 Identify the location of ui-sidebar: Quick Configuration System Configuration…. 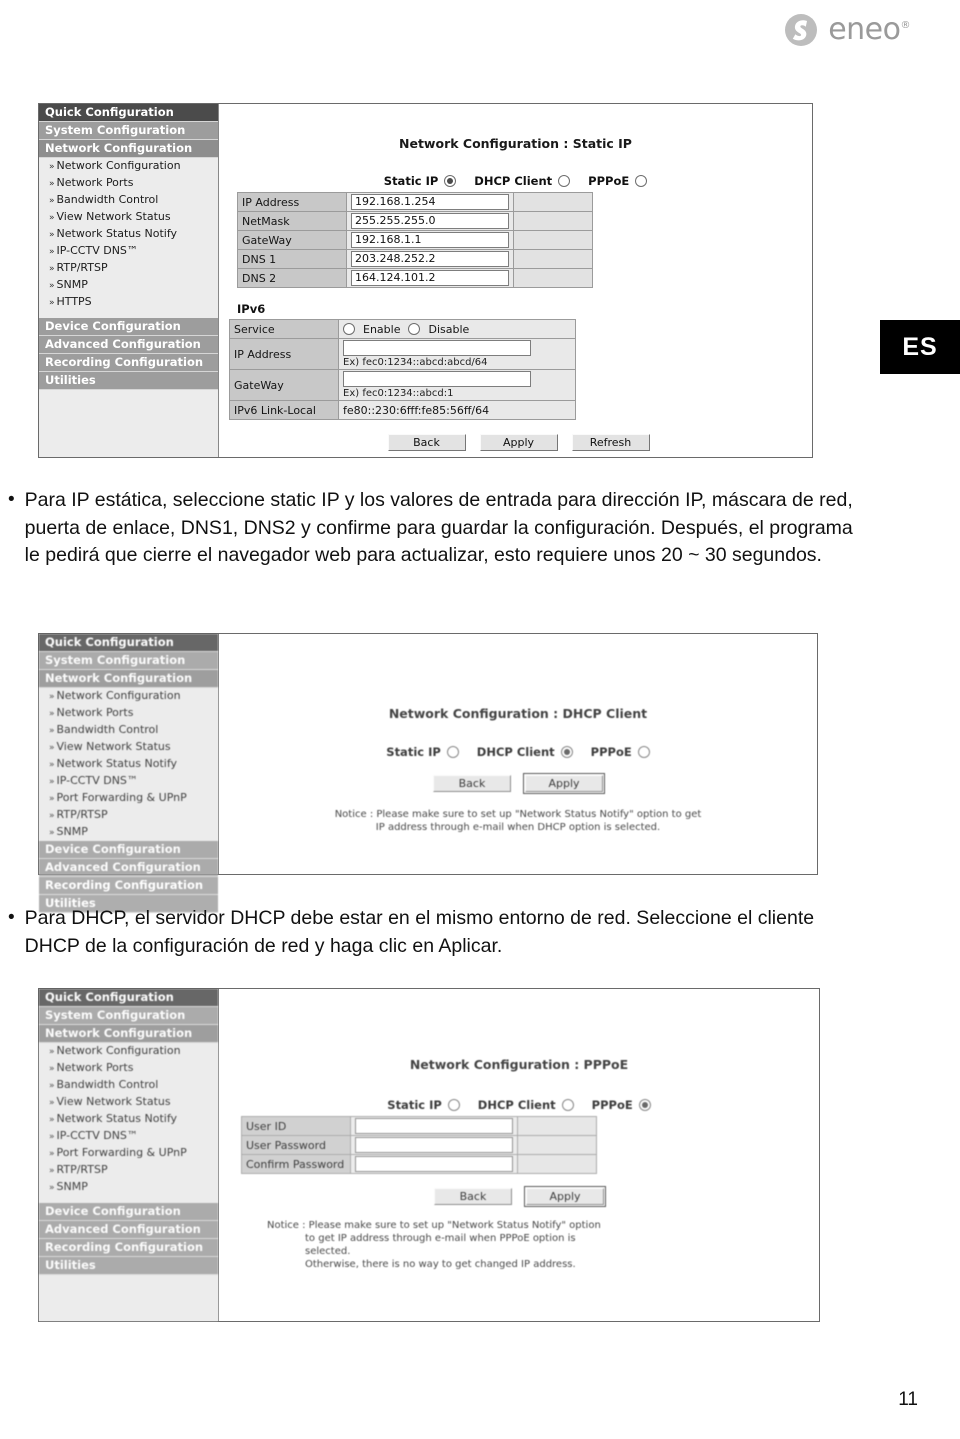
(129, 773).